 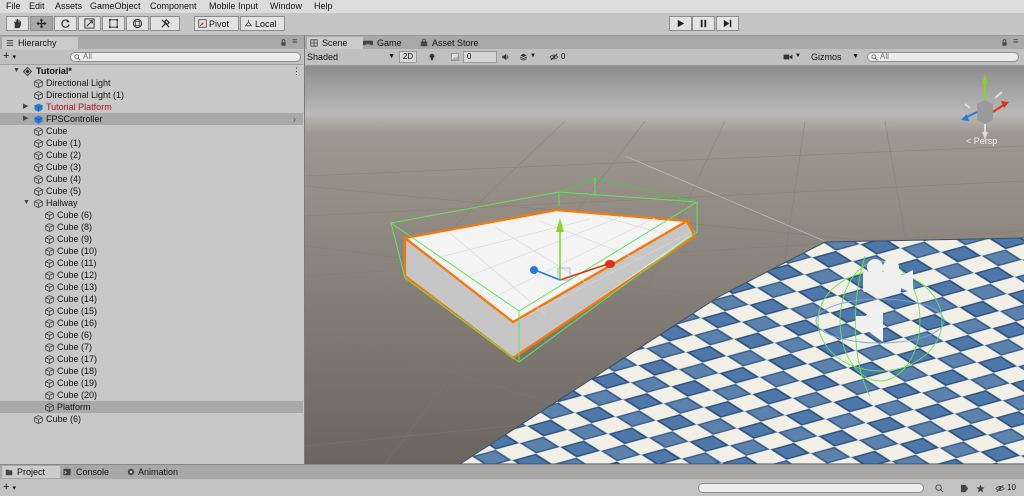 I want to click on hierarchy-item: Cube (4), so click(x=151, y=179).